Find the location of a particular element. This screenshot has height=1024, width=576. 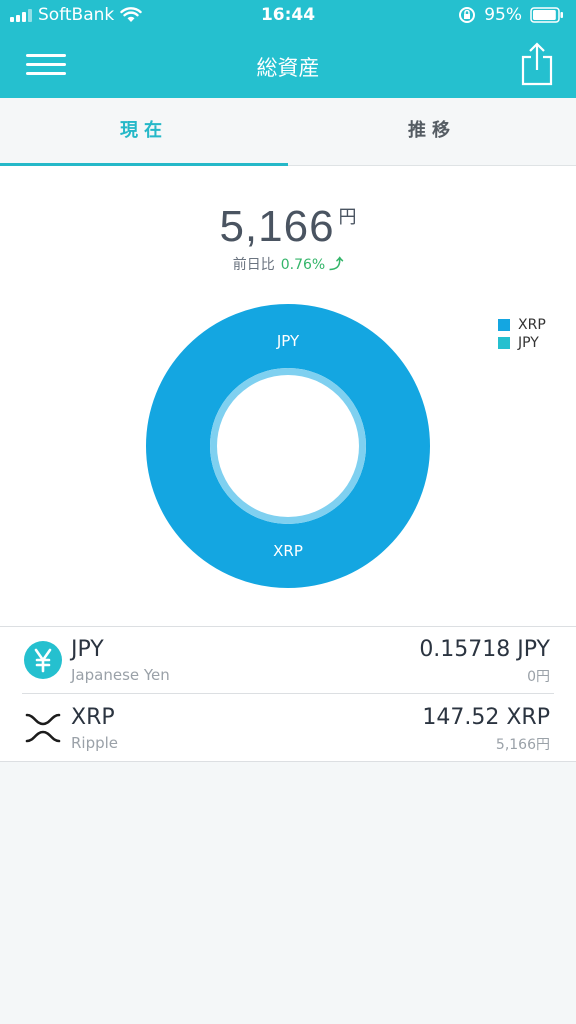

orientation-lock-icon is located at coordinates (467, 15).